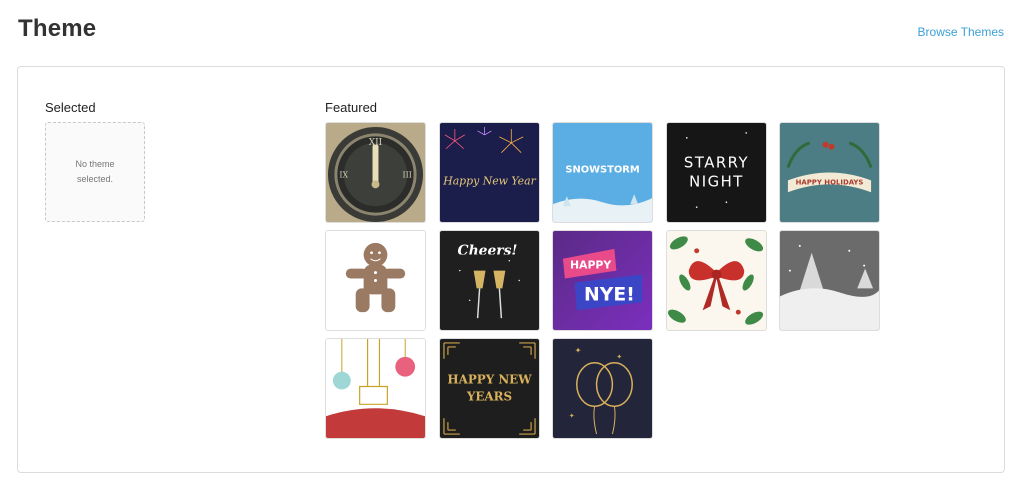  What do you see at coordinates (590, 265) in the screenshot?
I see `theme-text-line1: HAPPY` at bounding box center [590, 265].